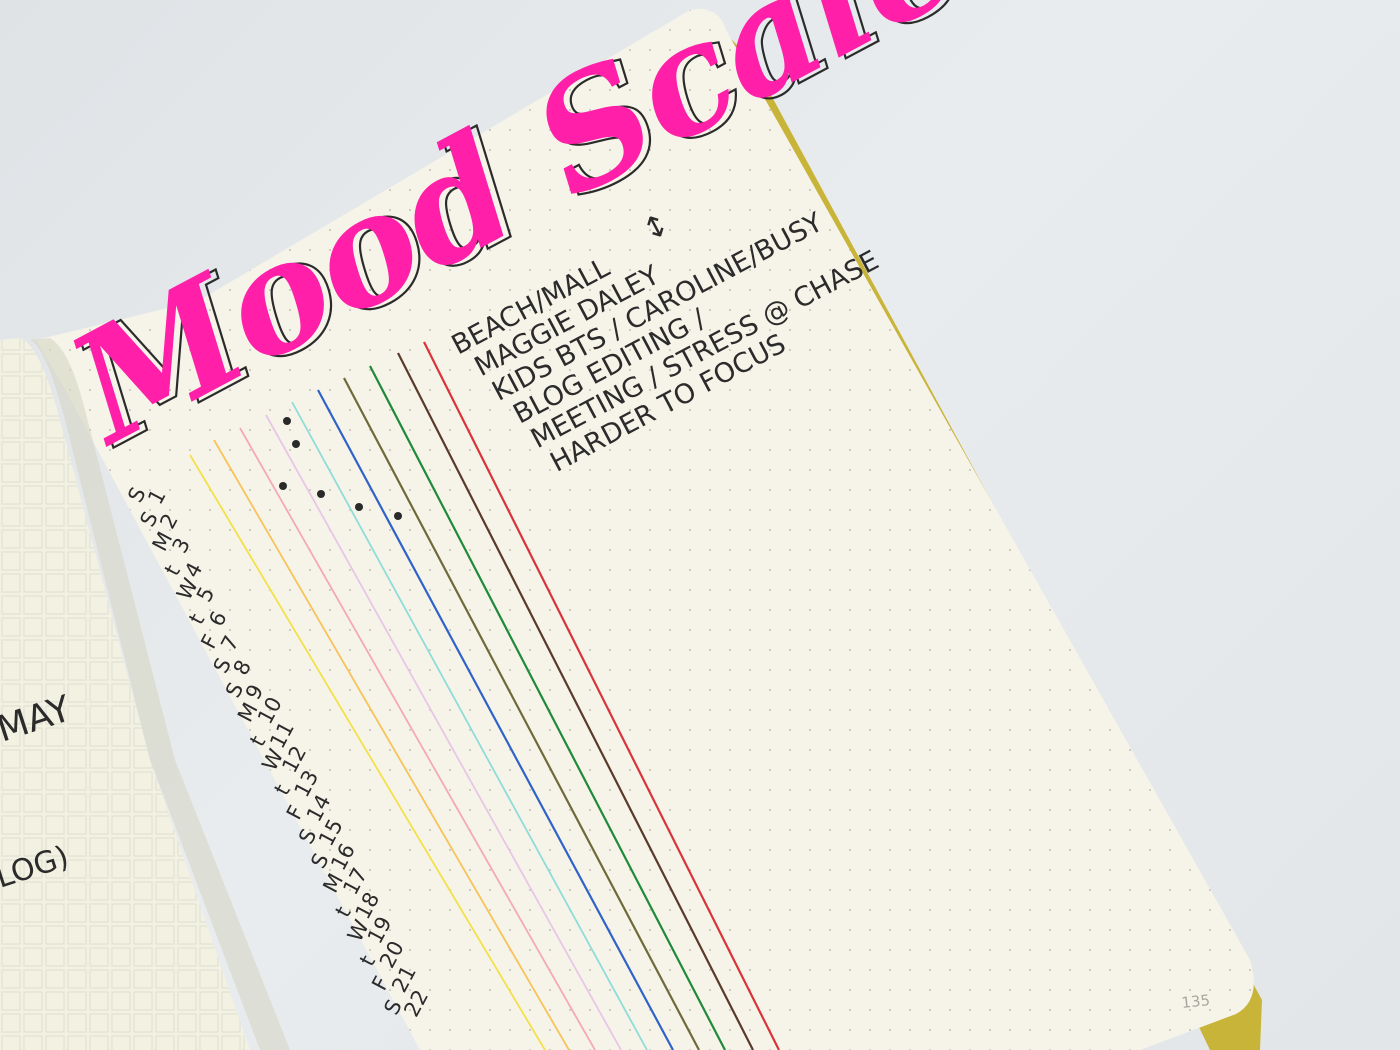  Describe the element at coordinates (1196, 1001) in the screenshot. I see `page-number: 135` at that location.